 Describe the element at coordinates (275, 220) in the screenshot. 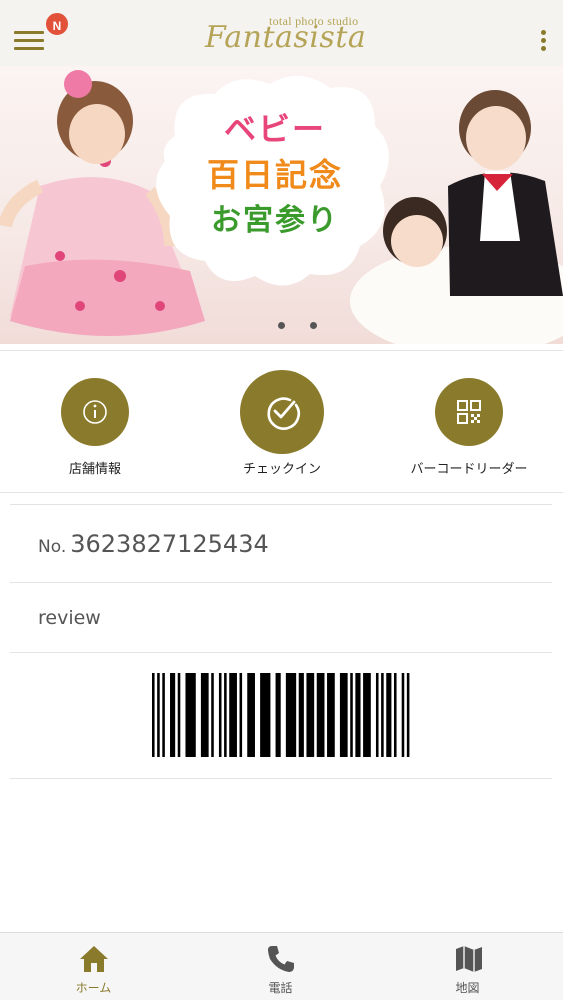

I see `banner-line-shrine-visit: お宮参り` at that location.